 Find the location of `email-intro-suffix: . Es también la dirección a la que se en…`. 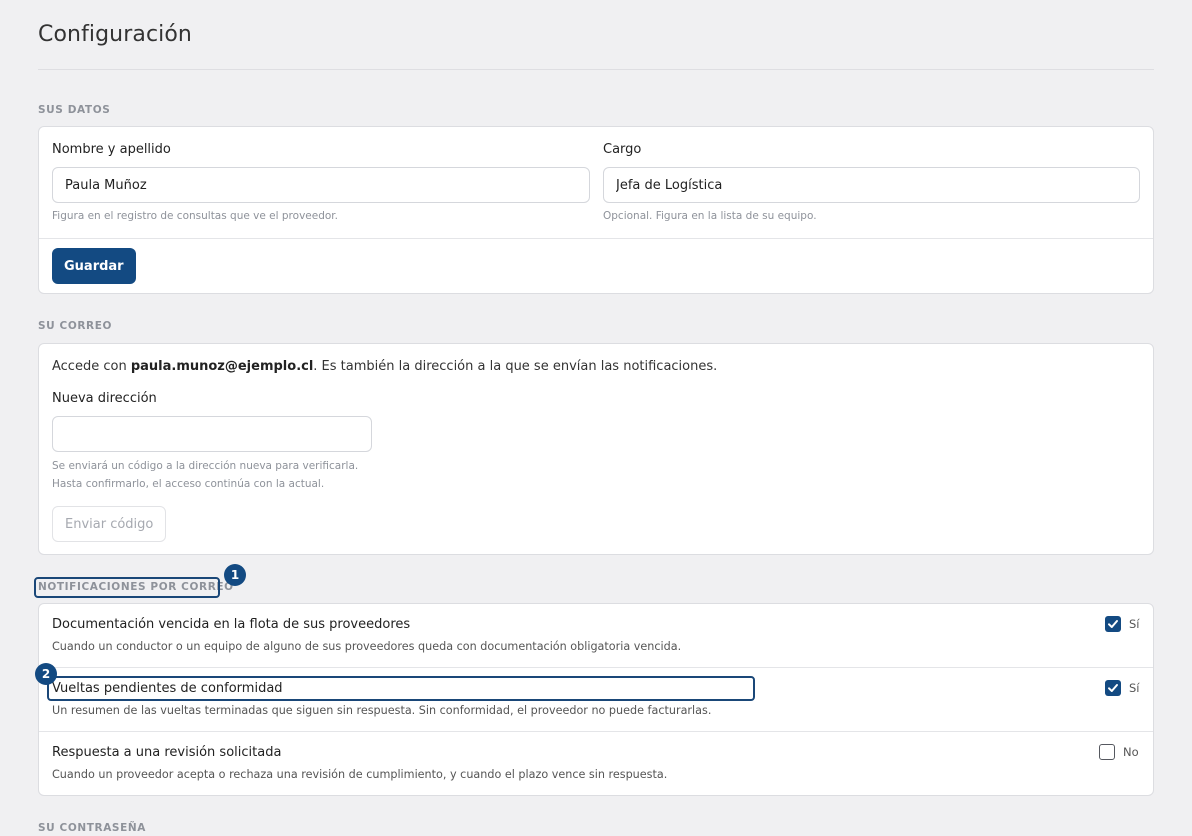

email-intro-suffix: . Es también la dirección a la que se en… is located at coordinates (515, 366).